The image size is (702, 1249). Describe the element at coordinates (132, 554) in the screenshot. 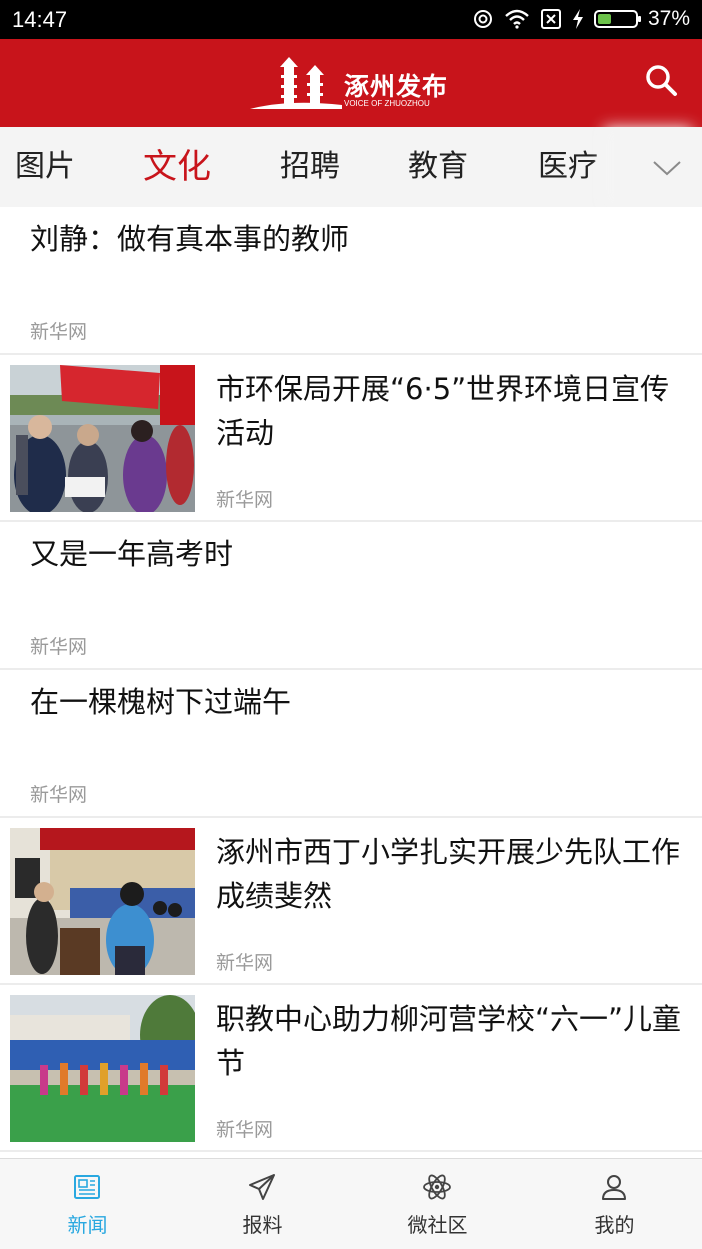

I see `news-title: 又是一年高考时` at that location.